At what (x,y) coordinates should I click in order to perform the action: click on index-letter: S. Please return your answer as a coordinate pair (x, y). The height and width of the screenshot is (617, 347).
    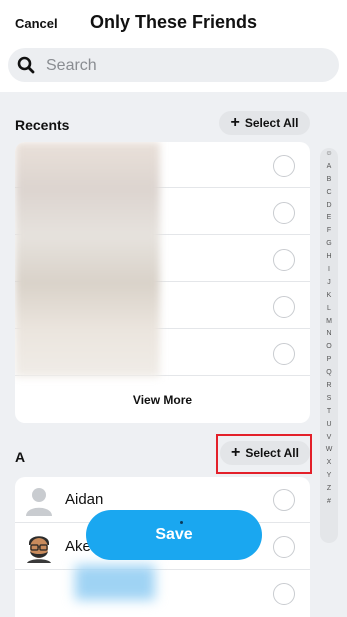
    Looking at the image, I should click on (329, 399).